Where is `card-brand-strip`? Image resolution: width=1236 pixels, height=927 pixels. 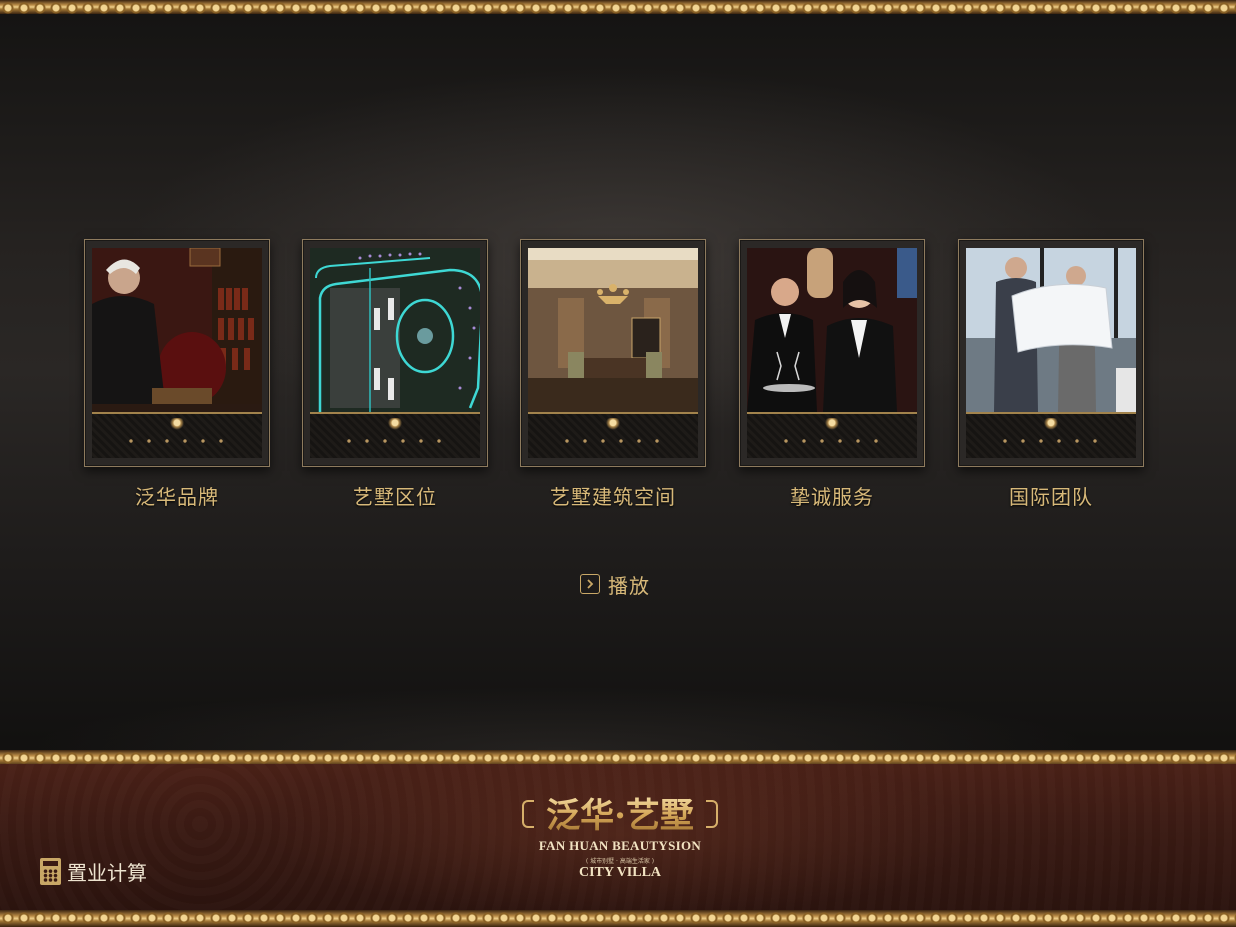 card-brand-strip is located at coordinates (177, 435).